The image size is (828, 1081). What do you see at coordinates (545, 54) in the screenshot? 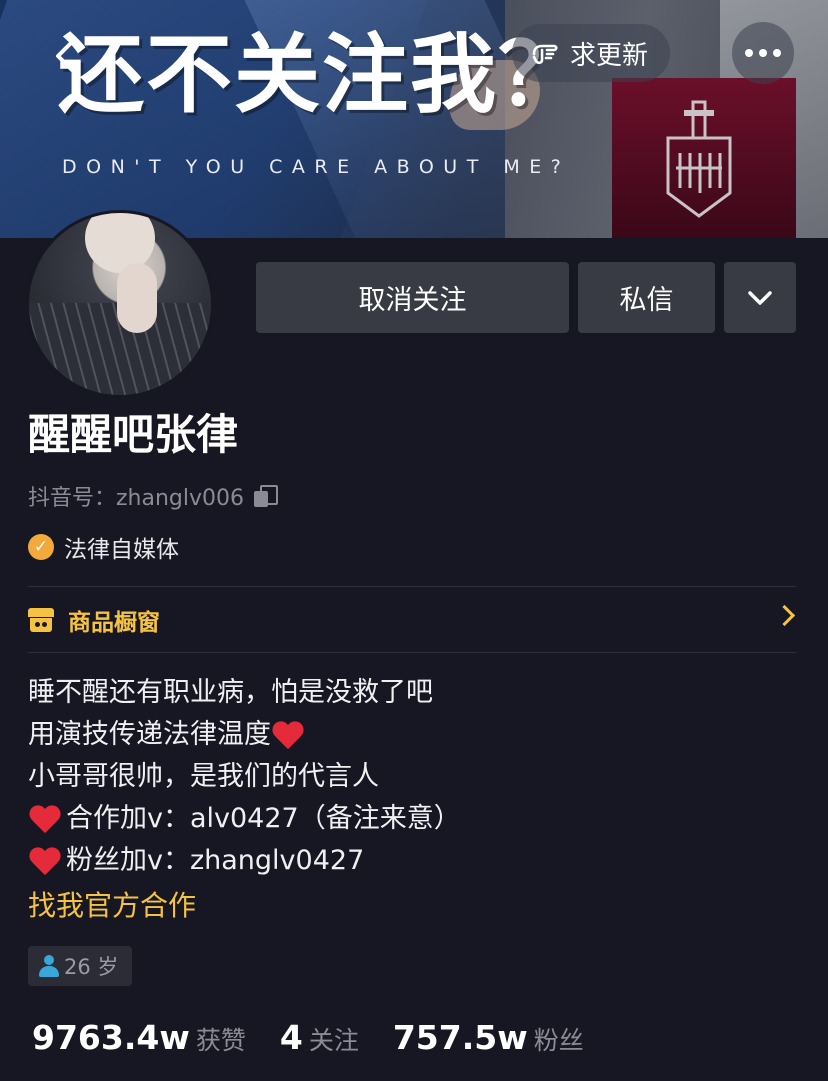
I see `hand-point-icon` at bounding box center [545, 54].